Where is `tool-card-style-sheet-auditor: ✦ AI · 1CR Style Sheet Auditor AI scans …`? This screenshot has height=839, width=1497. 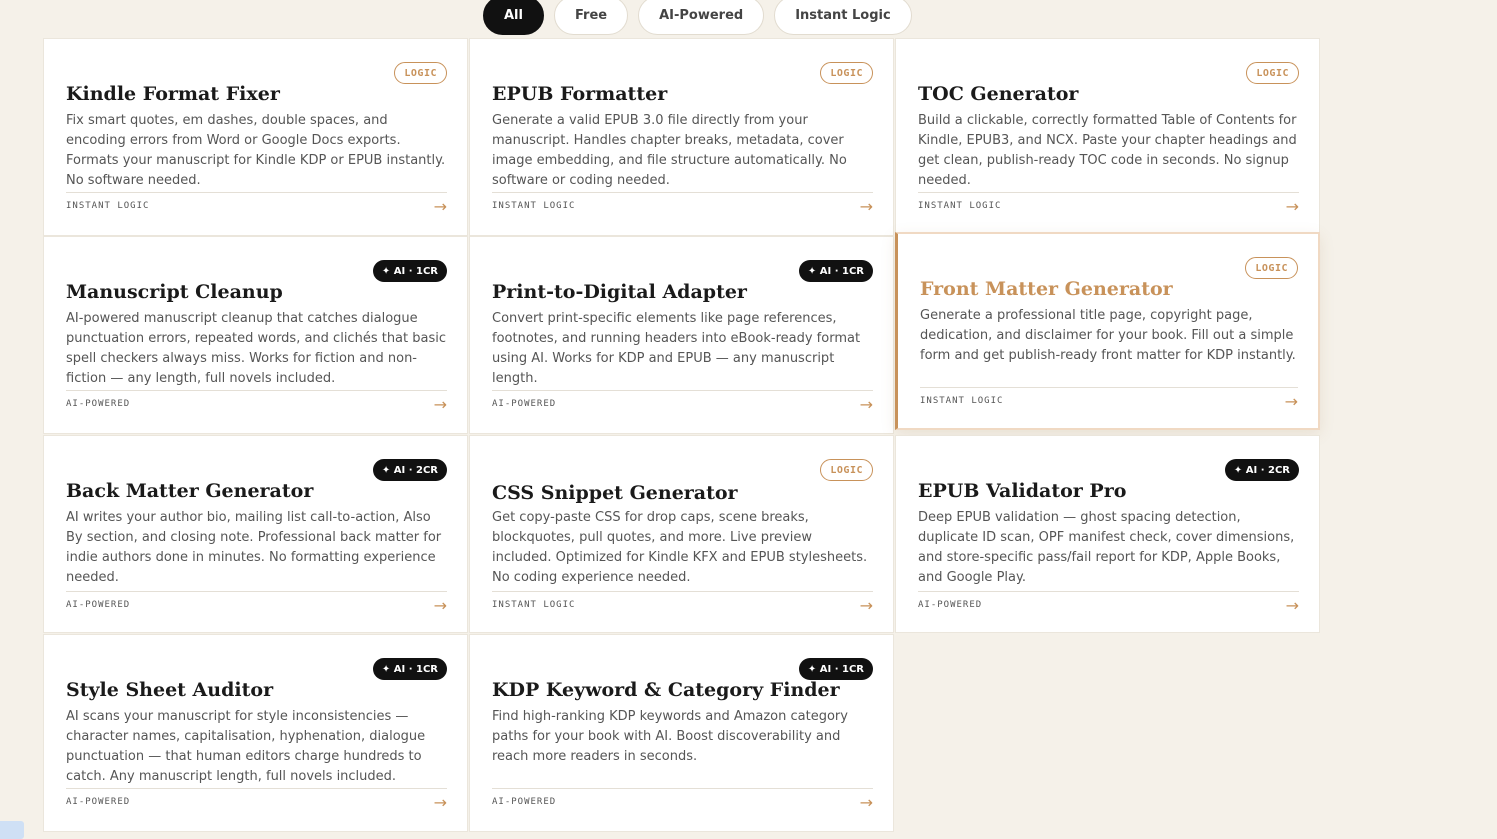 tool-card-style-sheet-auditor: ✦ AI · 1CR Style Sheet Auditor AI scans … is located at coordinates (255, 733).